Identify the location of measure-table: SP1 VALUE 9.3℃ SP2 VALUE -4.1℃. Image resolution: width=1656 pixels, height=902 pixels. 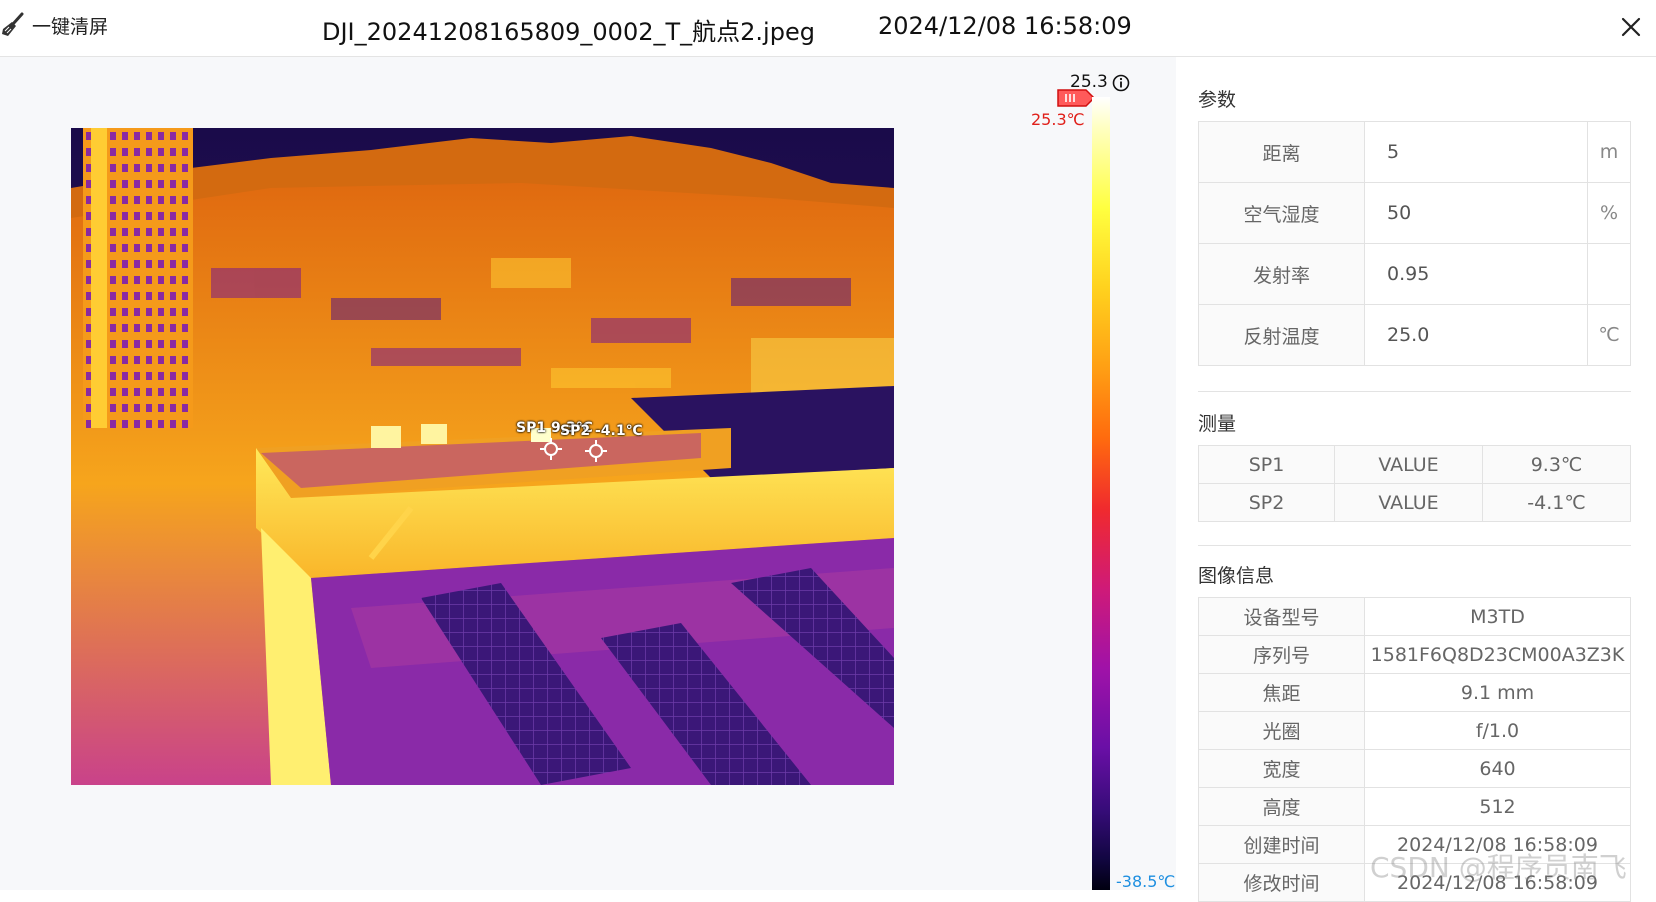
(1414, 483).